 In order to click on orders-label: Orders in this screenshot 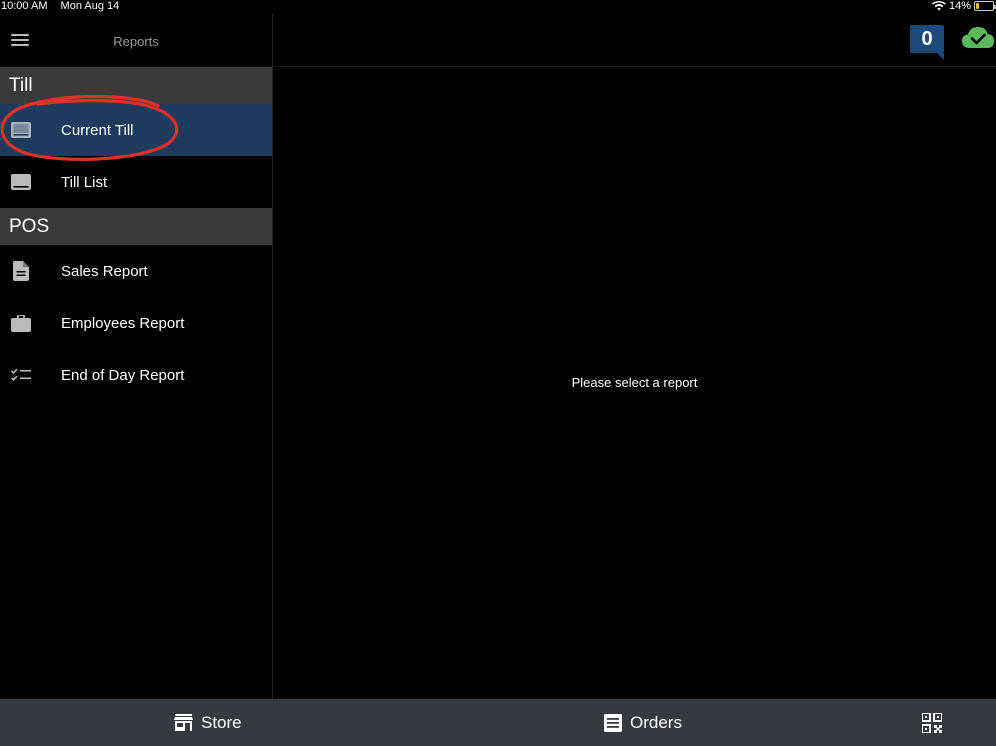, I will do `click(656, 722)`.